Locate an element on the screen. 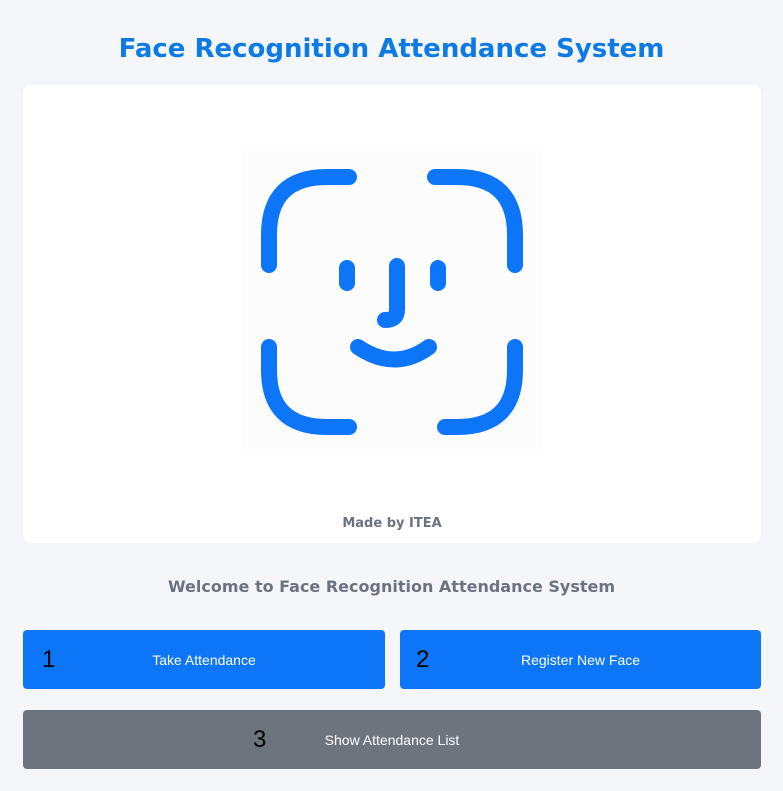  register-new-face-button: 2 Register New Face is located at coordinates (580, 659).